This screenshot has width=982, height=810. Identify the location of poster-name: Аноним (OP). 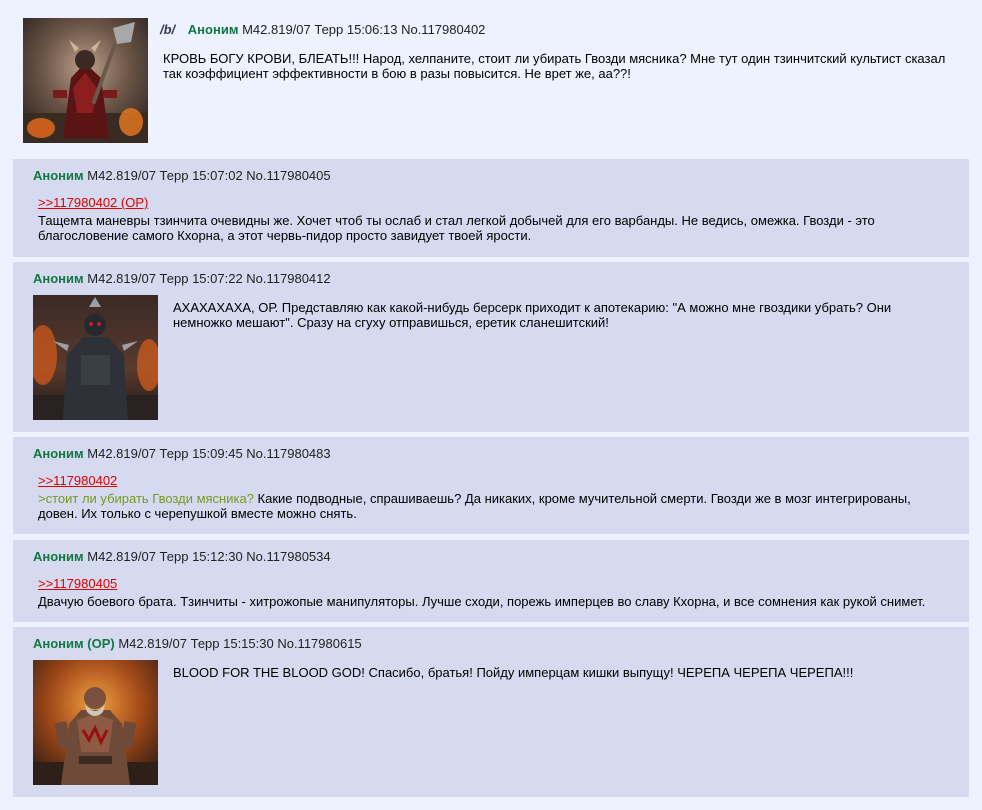
(74, 643).